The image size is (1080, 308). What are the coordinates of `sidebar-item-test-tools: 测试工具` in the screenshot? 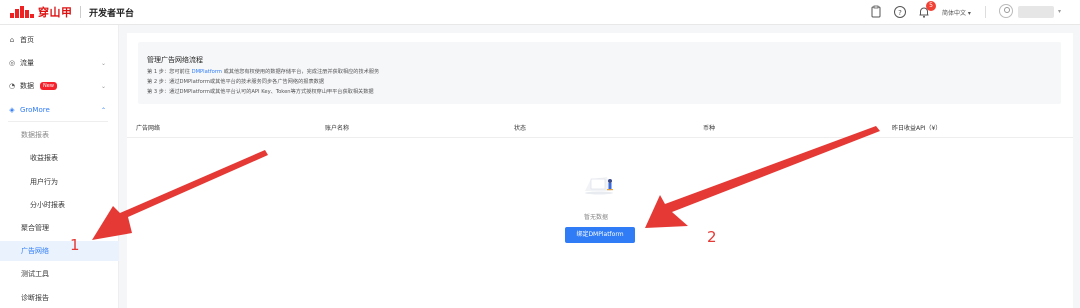 It's located at (59, 274).